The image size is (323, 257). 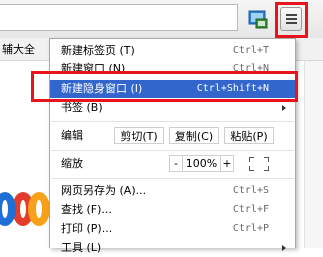 What do you see at coordinates (39, 209) in the screenshot?
I see `logo-fragment` at bounding box center [39, 209].